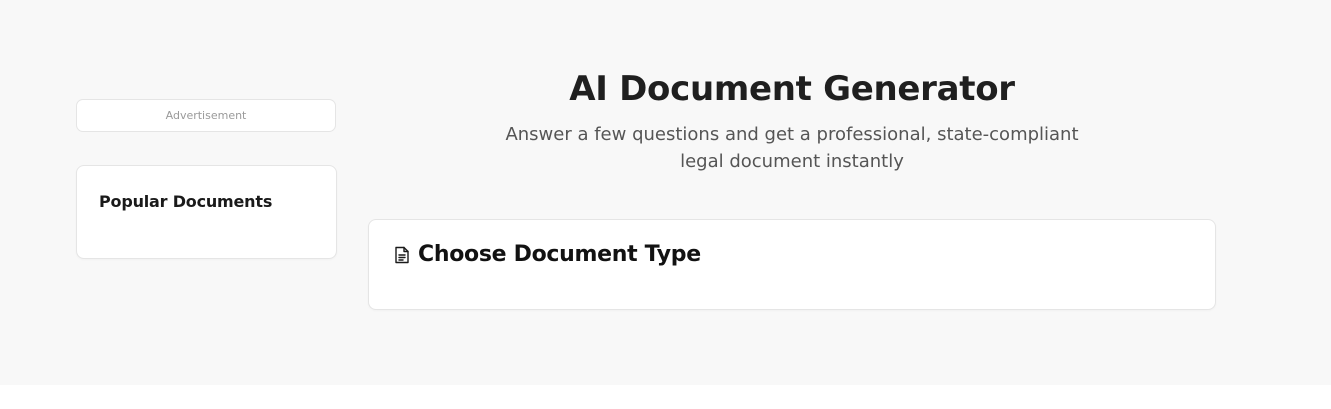 The image size is (1331, 409). I want to click on file-text-icon, so click(402, 255).